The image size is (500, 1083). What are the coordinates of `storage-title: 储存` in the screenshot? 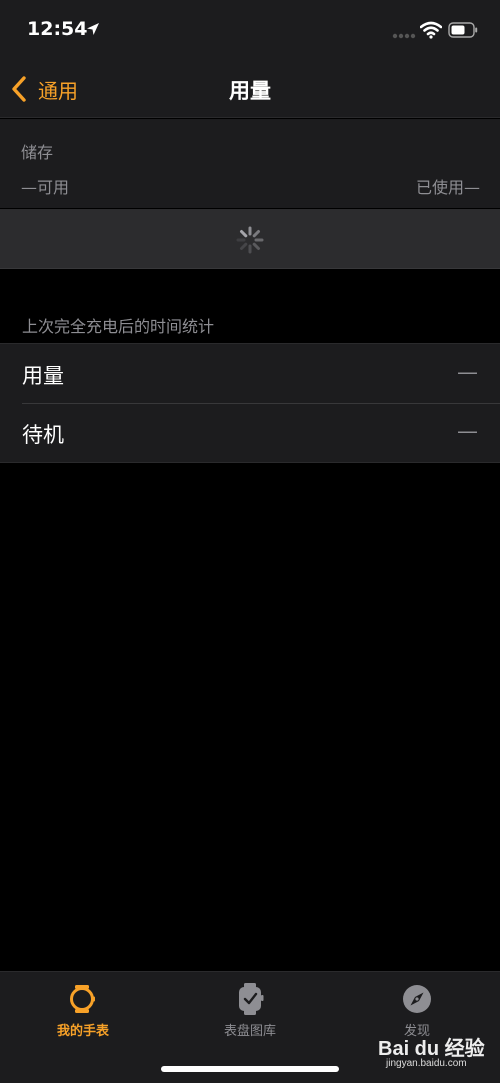 It's located at (37, 152).